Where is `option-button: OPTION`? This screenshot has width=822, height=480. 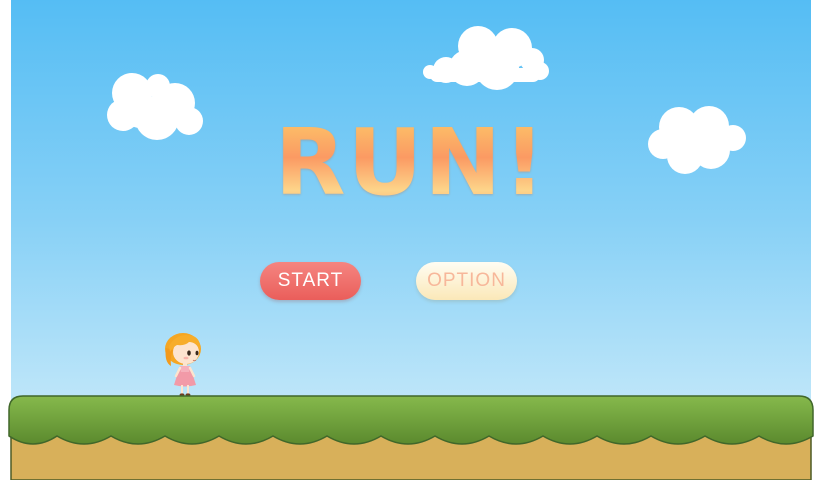
option-button: OPTION is located at coordinates (466, 281).